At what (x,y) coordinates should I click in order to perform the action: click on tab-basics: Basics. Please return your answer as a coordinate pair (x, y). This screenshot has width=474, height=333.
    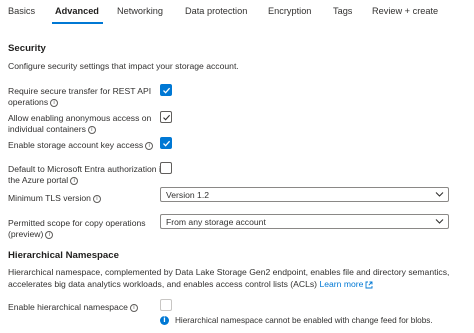
    Looking at the image, I should click on (21, 11).